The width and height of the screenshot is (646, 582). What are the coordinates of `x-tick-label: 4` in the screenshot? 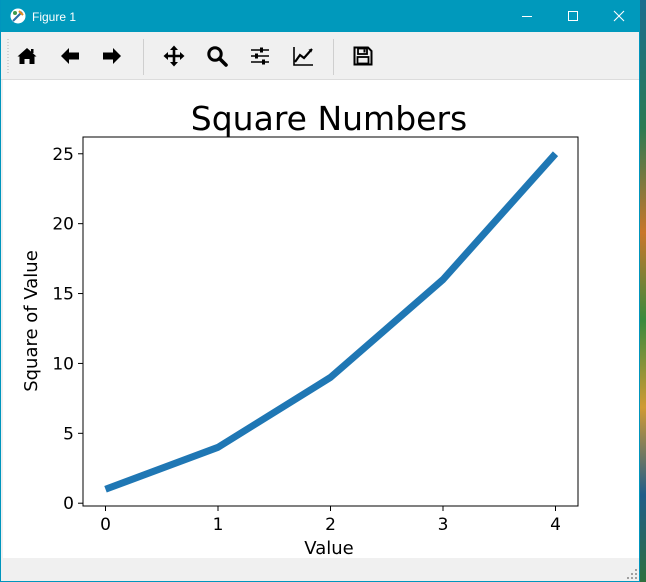 It's located at (555, 525).